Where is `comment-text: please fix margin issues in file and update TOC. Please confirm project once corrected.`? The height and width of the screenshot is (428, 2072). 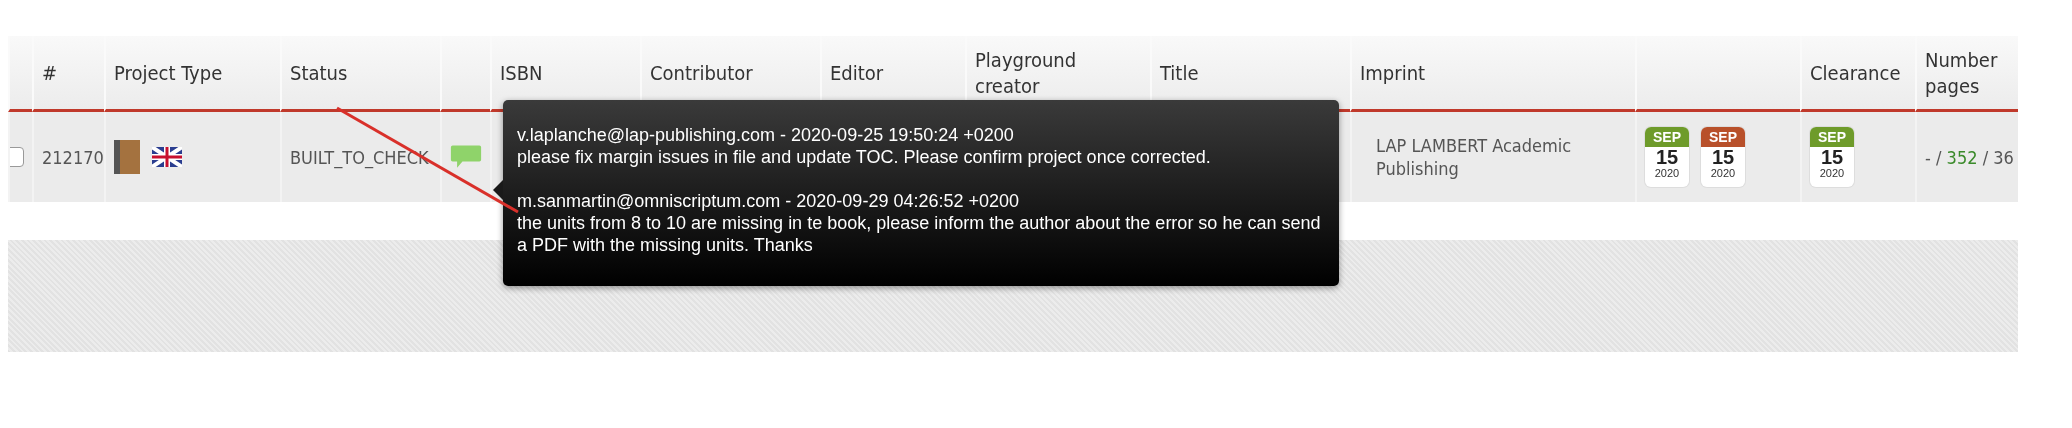 comment-text: please fix margin issues in file and update TOC. Please confirm project once corrected. is located at coordinates (864, 157).